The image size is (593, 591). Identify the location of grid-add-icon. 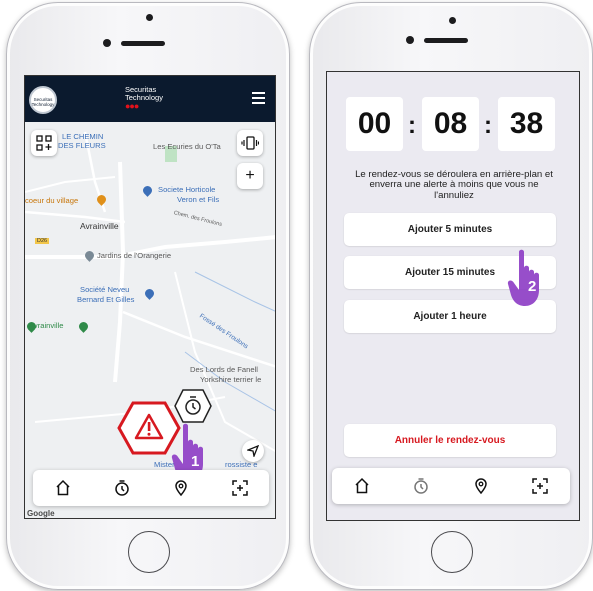
(44, 143).